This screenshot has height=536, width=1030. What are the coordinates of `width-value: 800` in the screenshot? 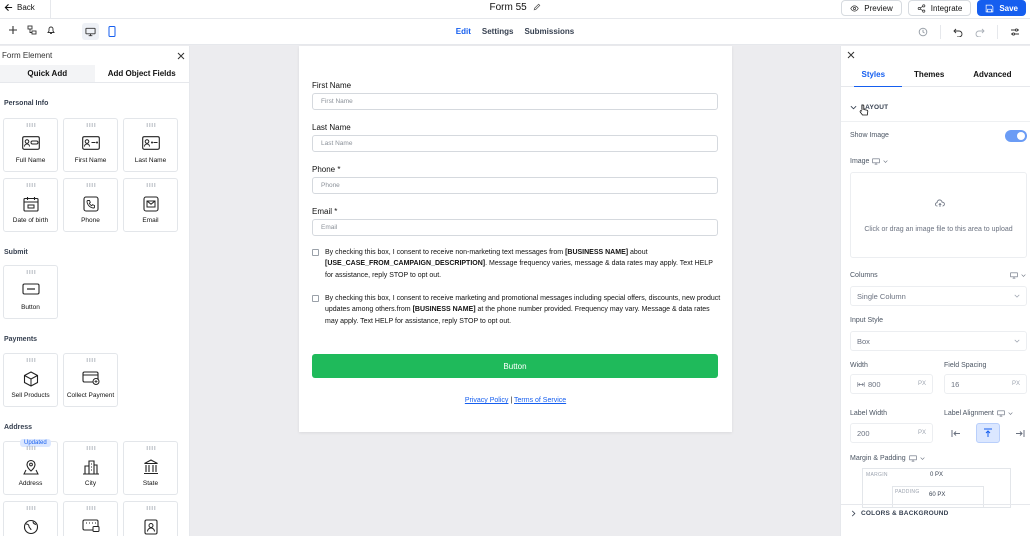 It's located at (874, 384).